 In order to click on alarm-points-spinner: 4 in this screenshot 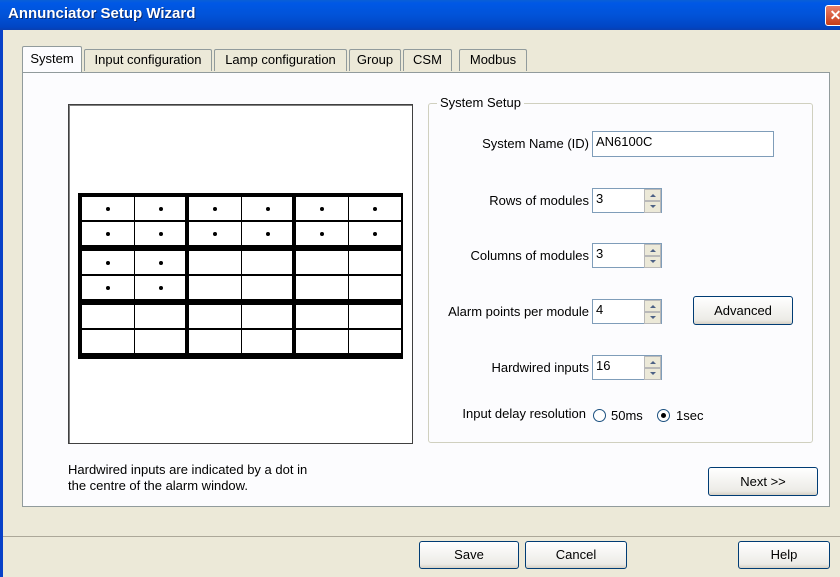, I will do `click(627, 311)`.